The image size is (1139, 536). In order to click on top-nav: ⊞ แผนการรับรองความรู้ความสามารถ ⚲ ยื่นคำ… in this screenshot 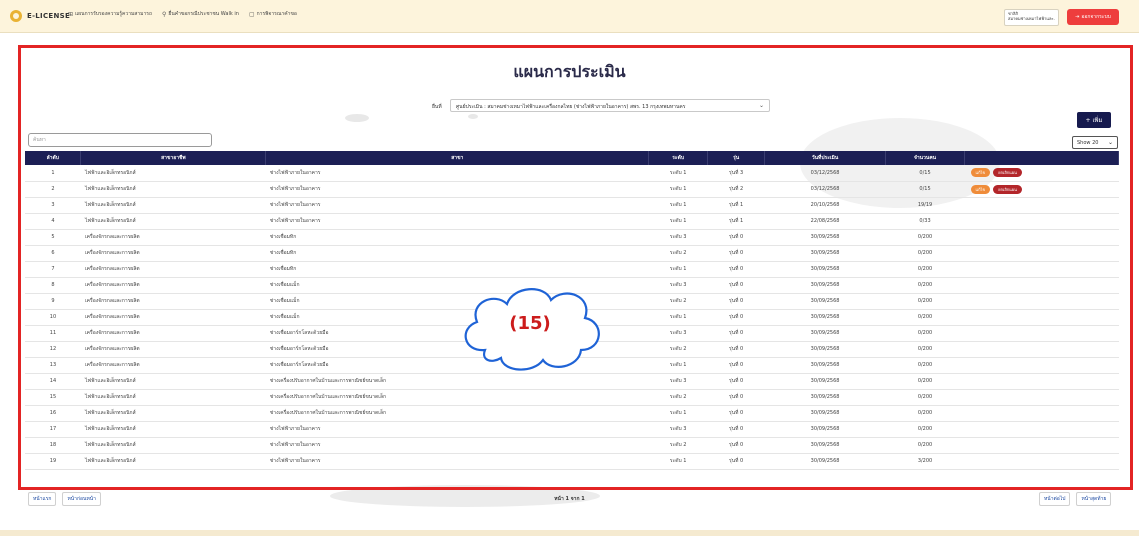, I will do `click(182, 14)`.